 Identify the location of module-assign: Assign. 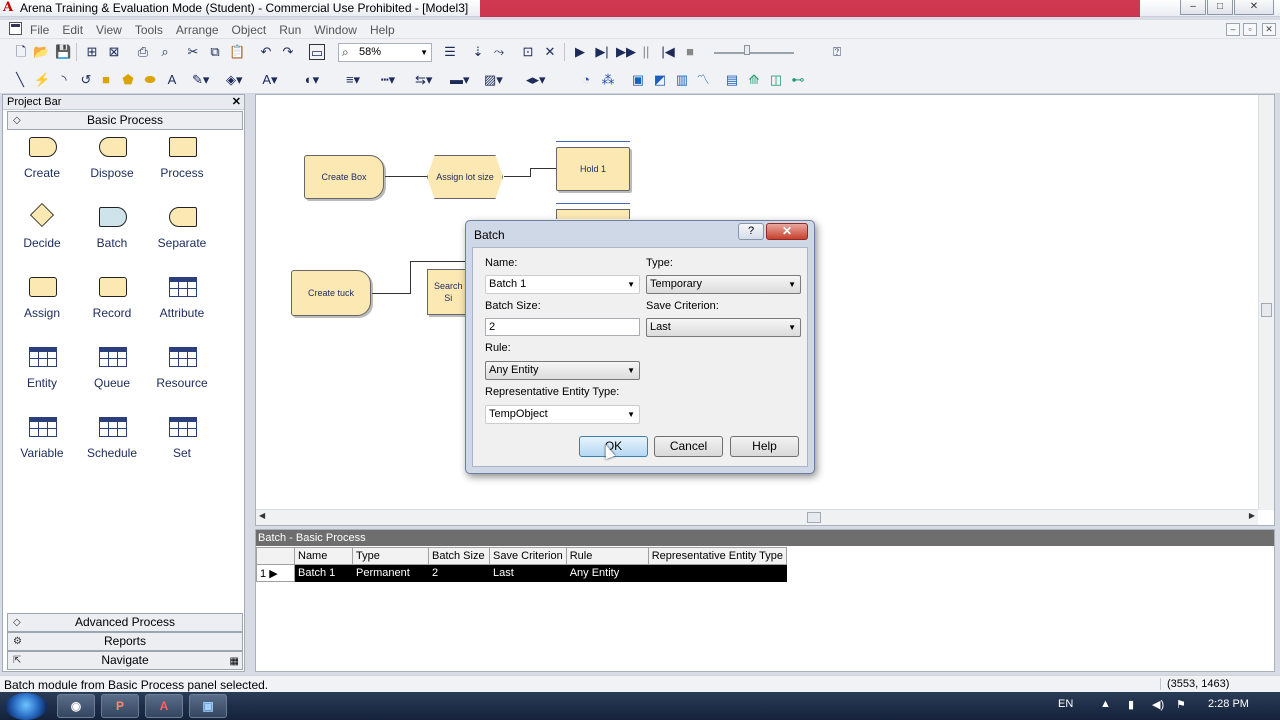
(42, 301).